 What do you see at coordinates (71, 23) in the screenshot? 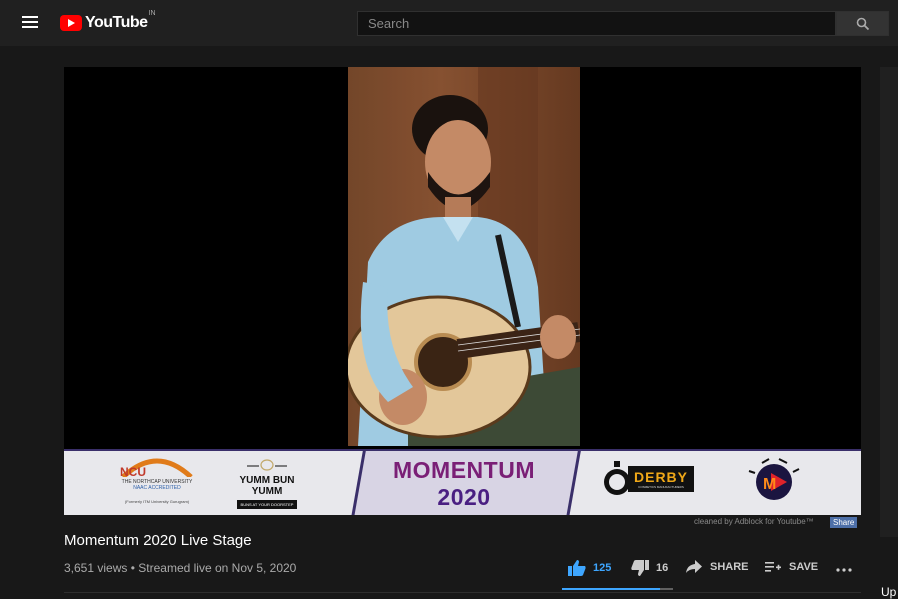
I see `play-logo-icon` at bounding box center [71, 23].